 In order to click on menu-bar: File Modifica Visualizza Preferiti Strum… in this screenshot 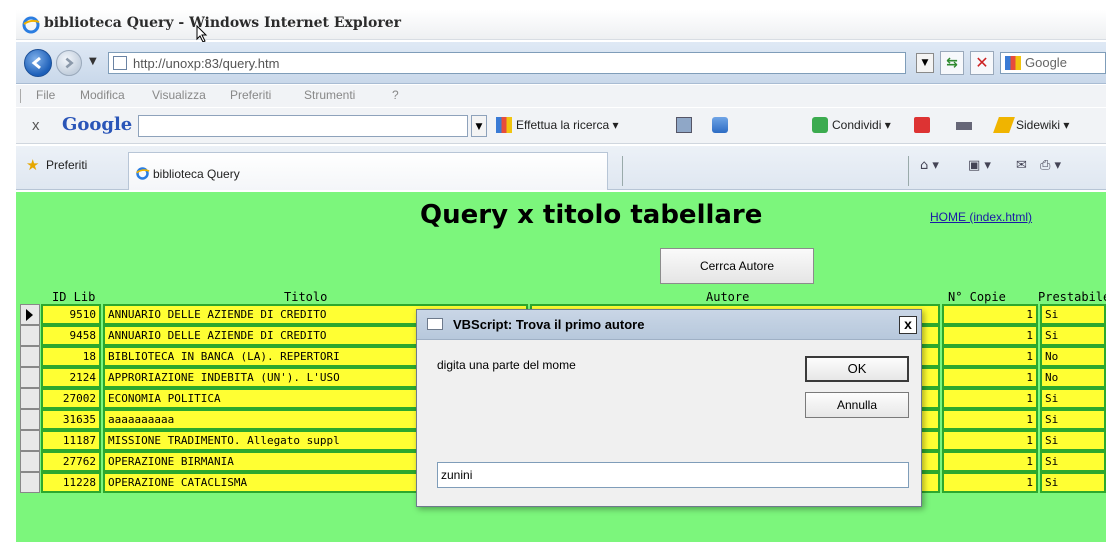, I will do `click(561, 96)`.